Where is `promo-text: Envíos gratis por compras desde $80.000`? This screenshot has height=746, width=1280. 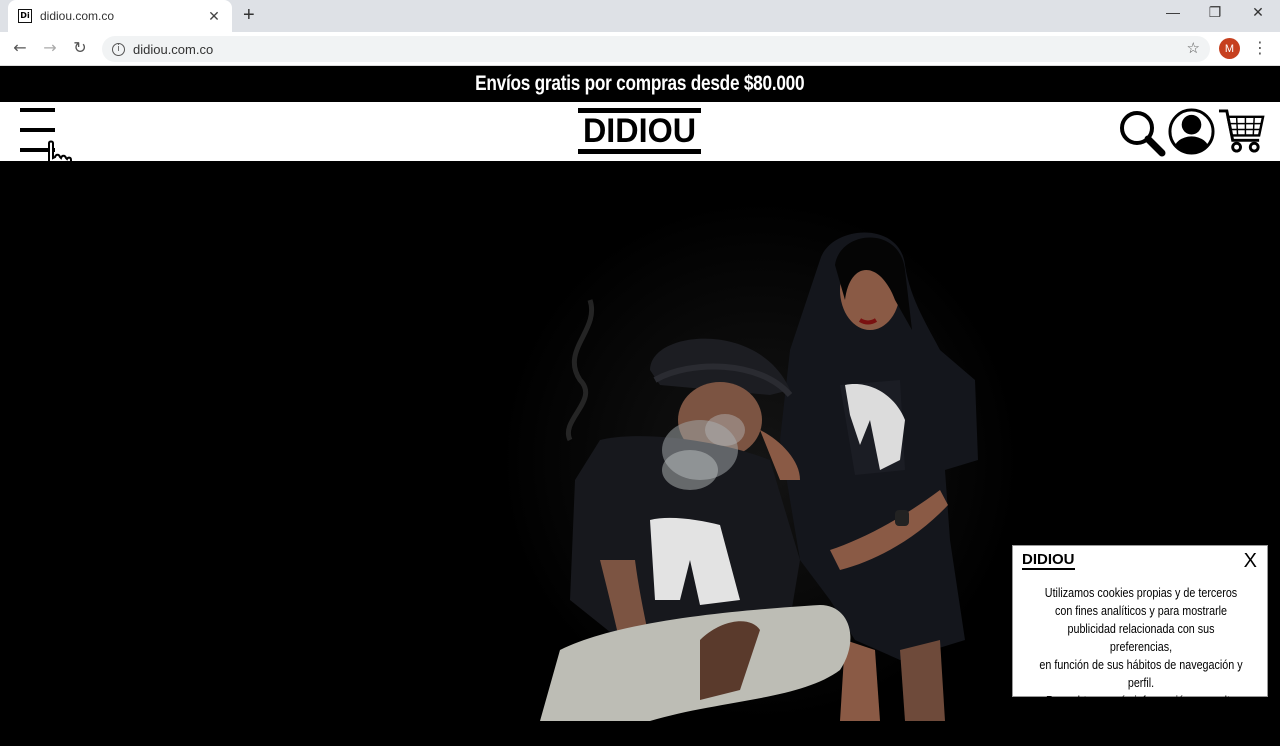 promo-text: Envíos gratis por compras desde $80.000 is located at coordinates (640, 83).